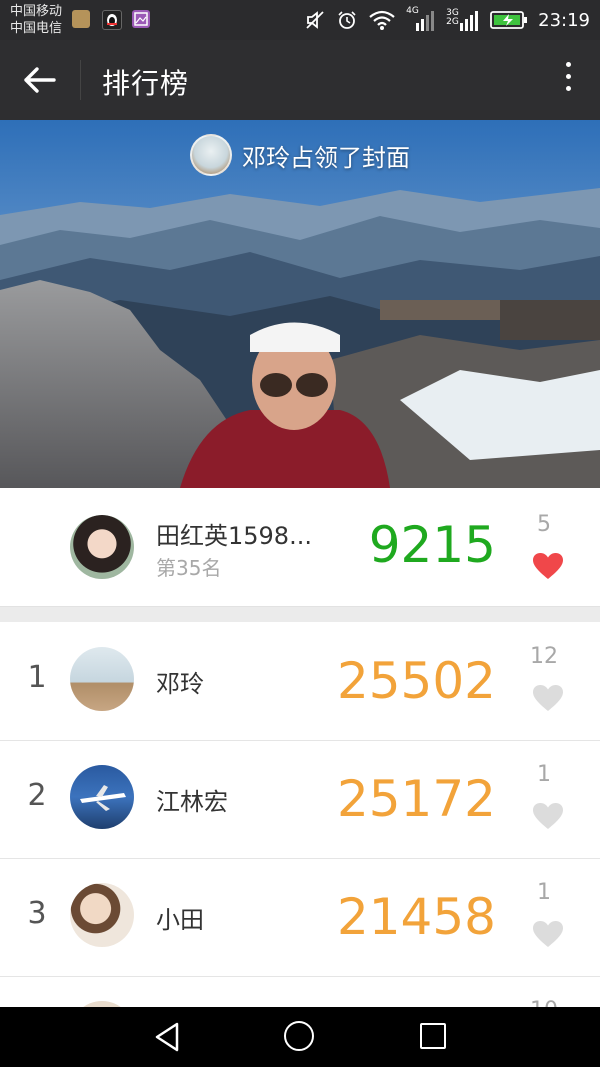 The image size is (600, 1067). Describe the element at coordinates (544, 524) in the screenshot. I see `my-like-count: 5` at that location.